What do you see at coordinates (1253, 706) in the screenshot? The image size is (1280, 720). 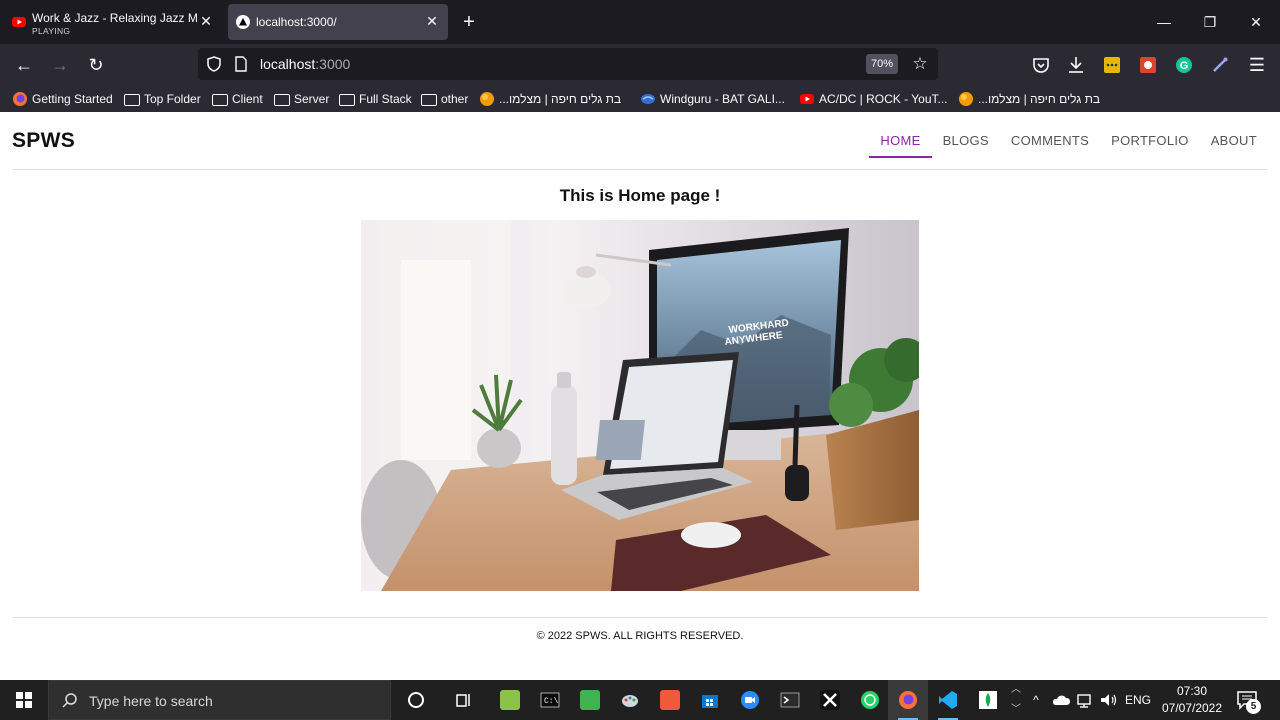 I see `notification-count-badge: 5` at bounding box center [1253, 706].